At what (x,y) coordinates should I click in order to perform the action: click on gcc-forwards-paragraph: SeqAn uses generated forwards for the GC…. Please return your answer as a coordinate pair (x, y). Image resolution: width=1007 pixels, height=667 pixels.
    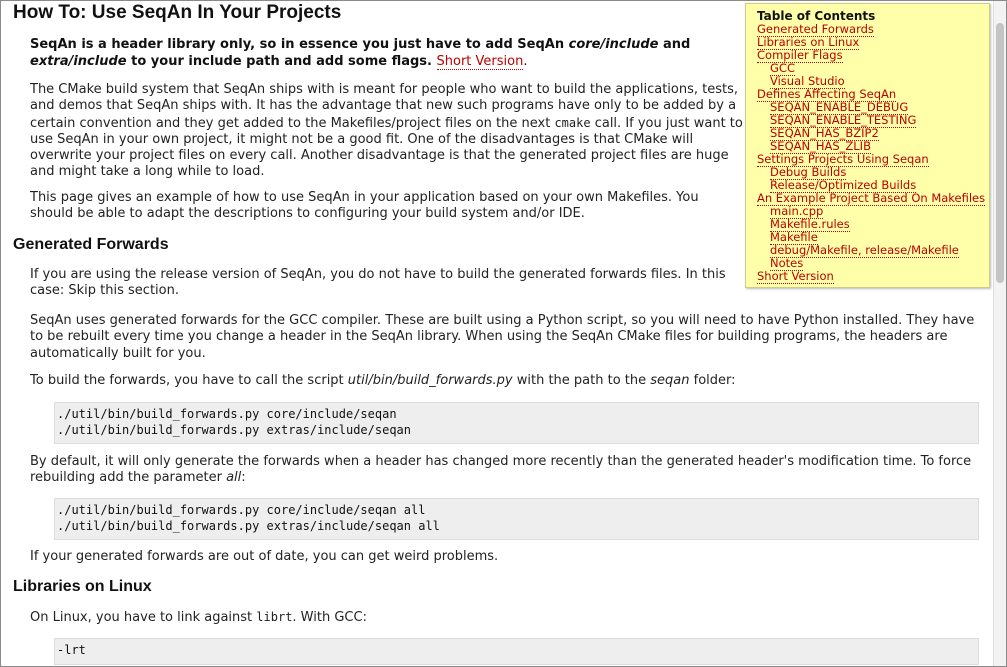
    Looking at the image, I should click on (502, 337).